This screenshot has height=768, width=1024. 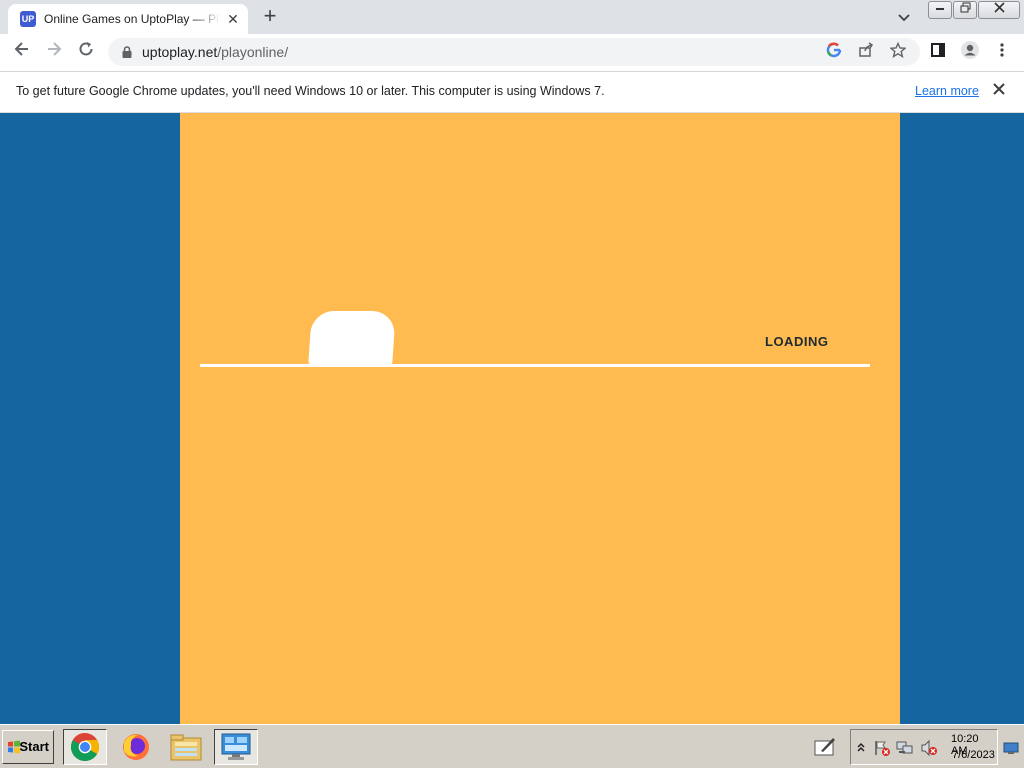 I want to click on url-host: uptoplay.net, so click(x=180, y=52).